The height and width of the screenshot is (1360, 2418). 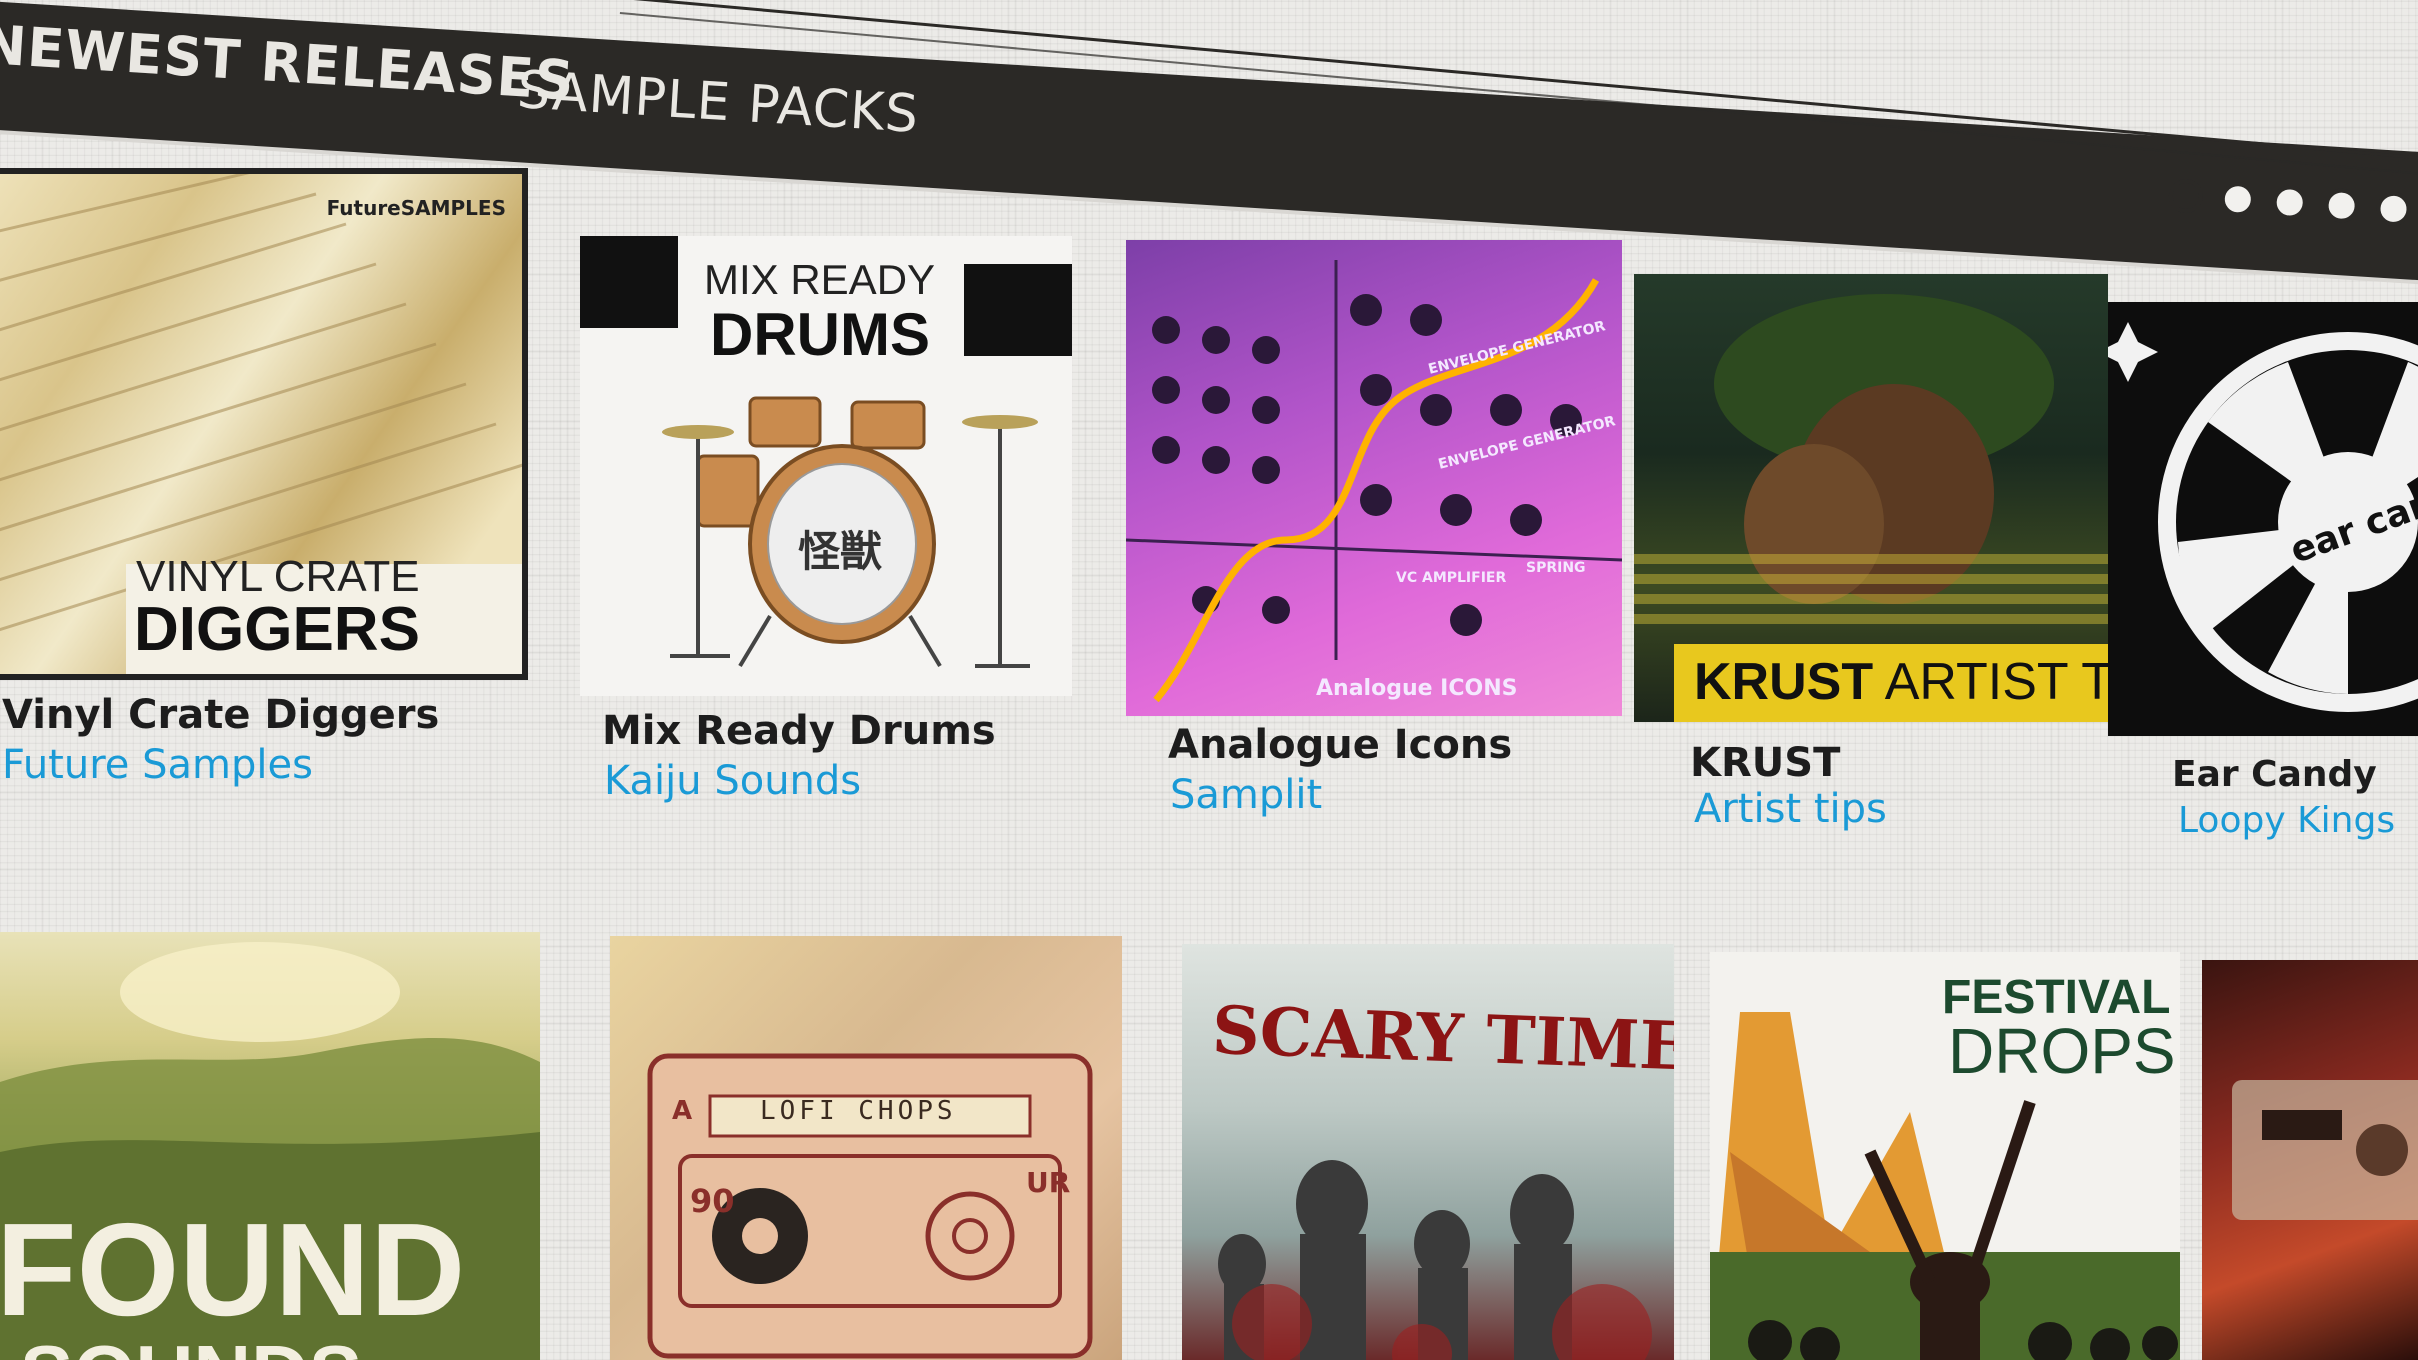 I want to click on release-title: Analogue Icons, so click(x=1340, y=745).